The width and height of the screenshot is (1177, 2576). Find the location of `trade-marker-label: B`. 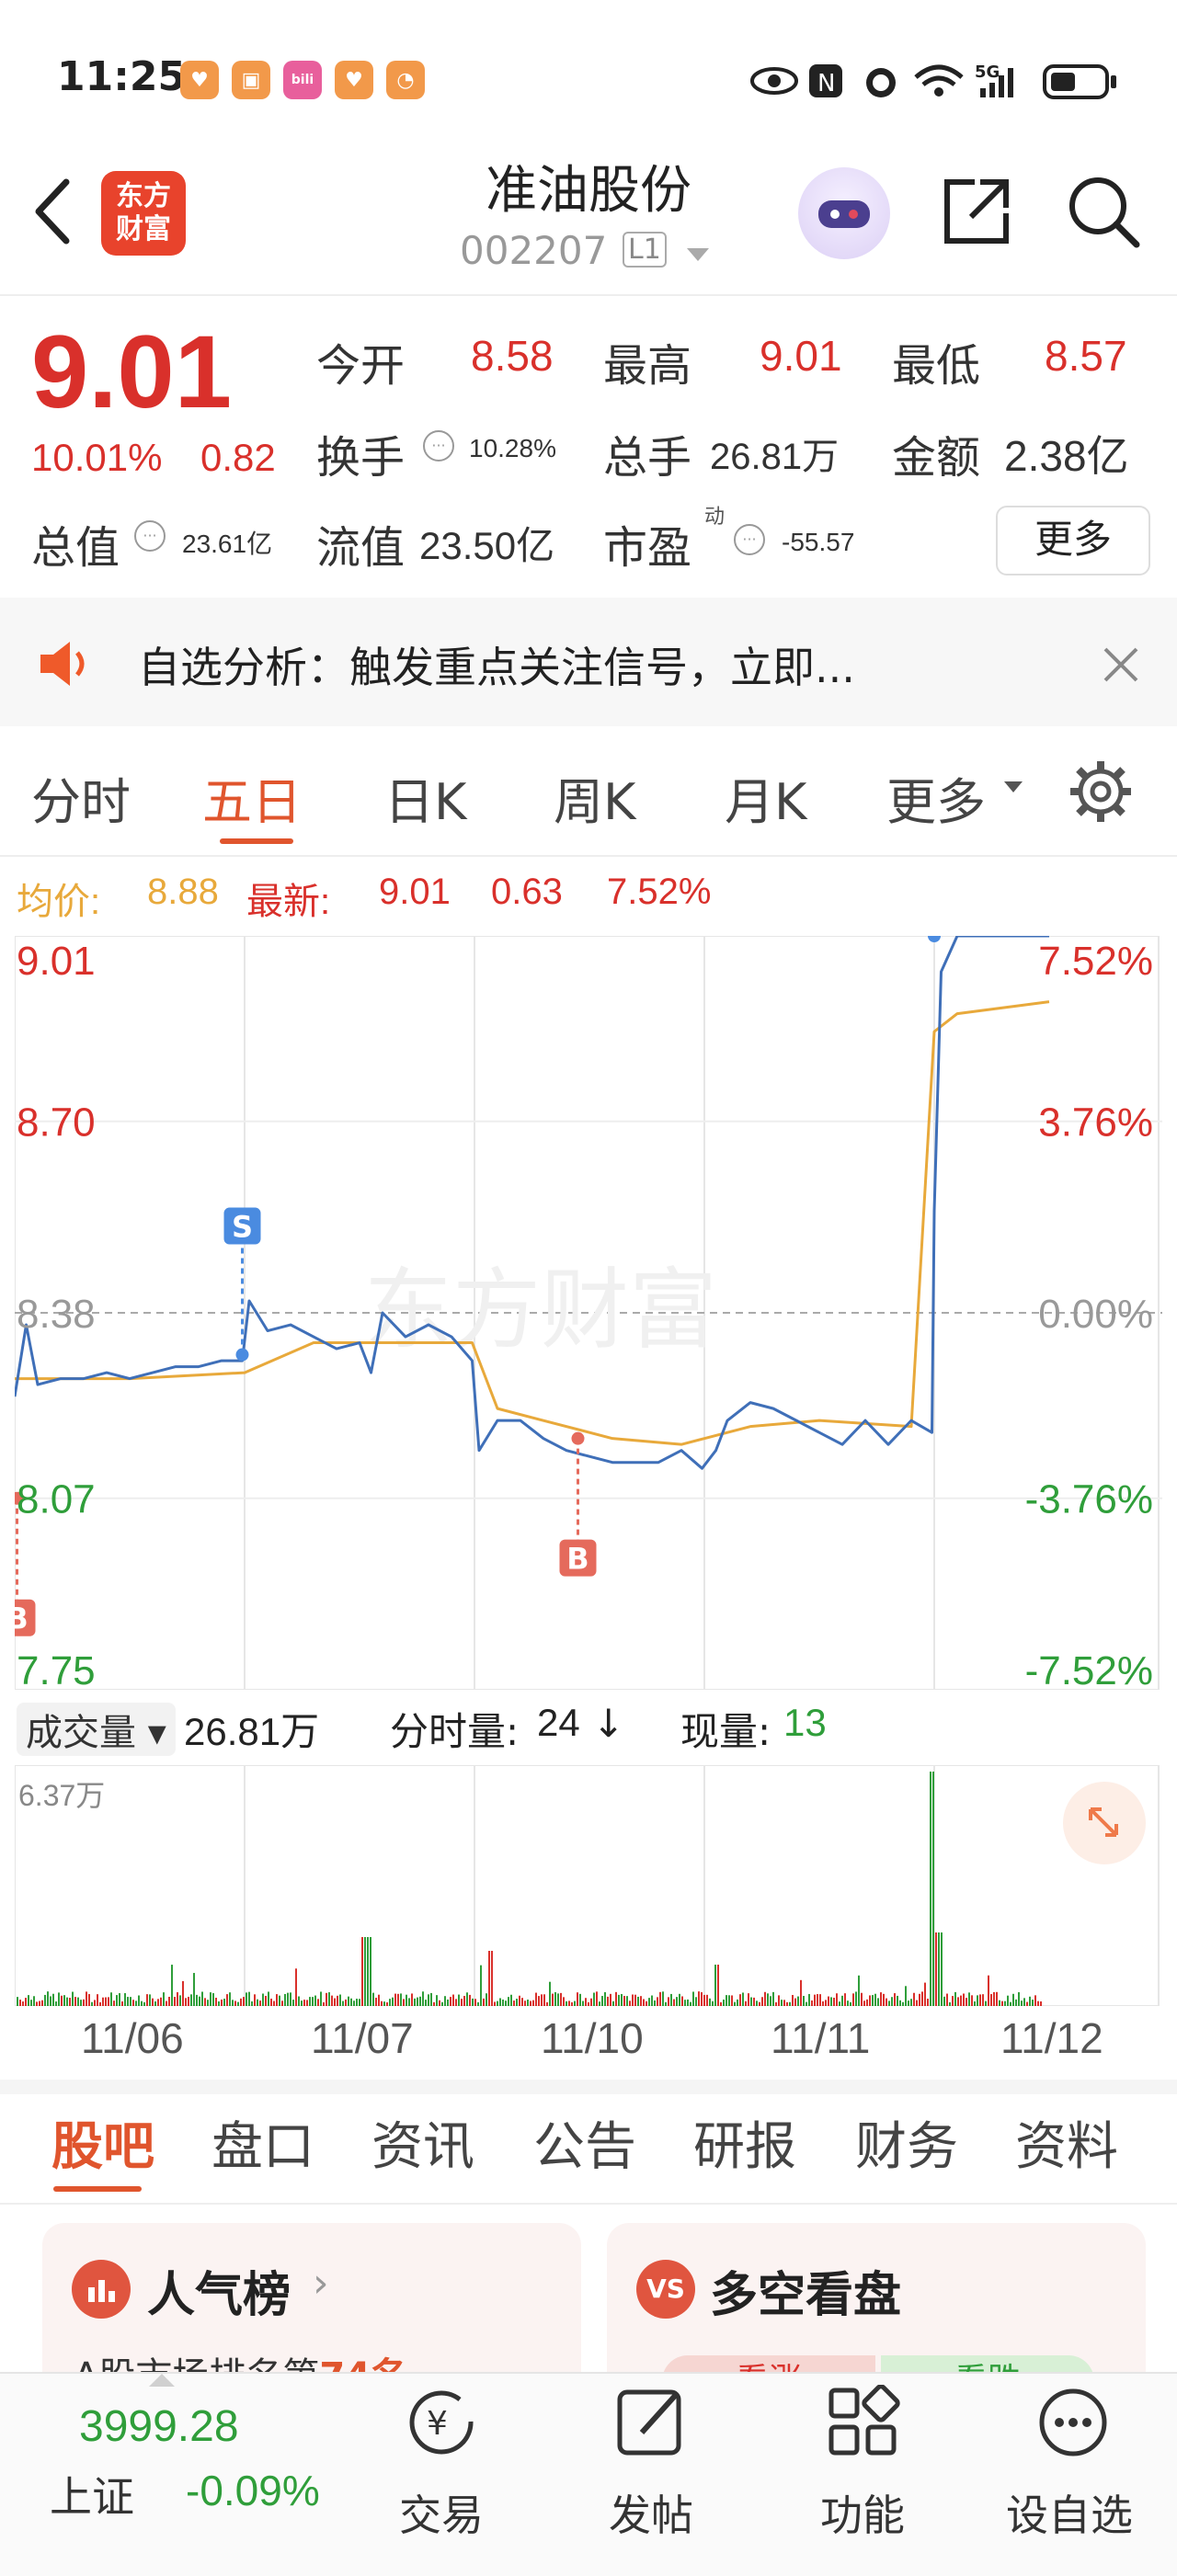

trade-marker-label: B is located at coordinates (577, 1559).